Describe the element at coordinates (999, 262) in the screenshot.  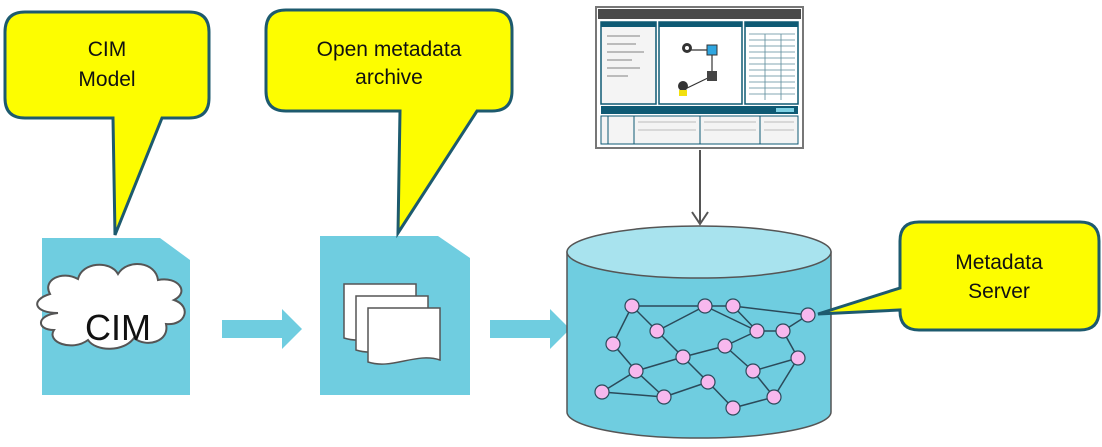
I see `callout-server-line1: Metadata` at that location.